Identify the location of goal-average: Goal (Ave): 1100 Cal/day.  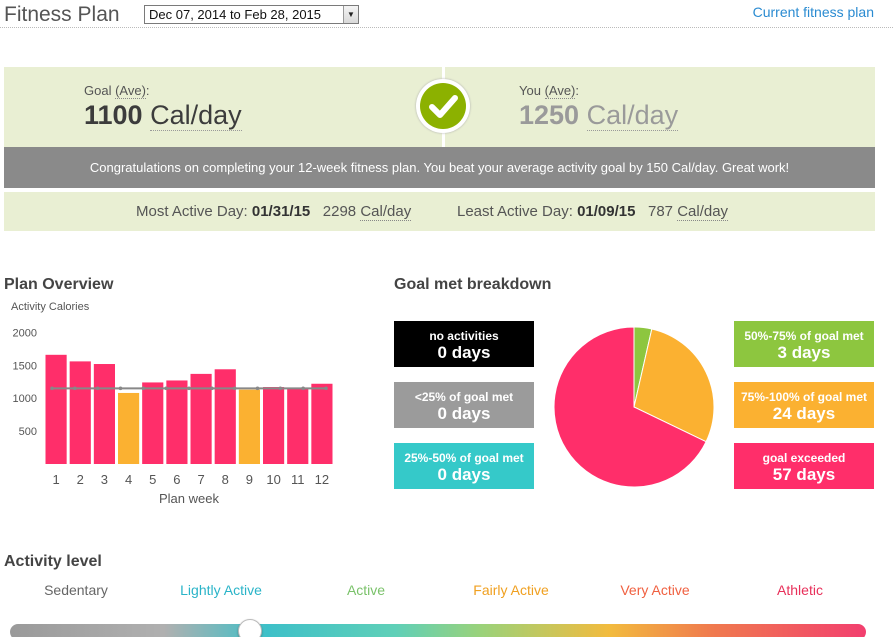
(163, 107).